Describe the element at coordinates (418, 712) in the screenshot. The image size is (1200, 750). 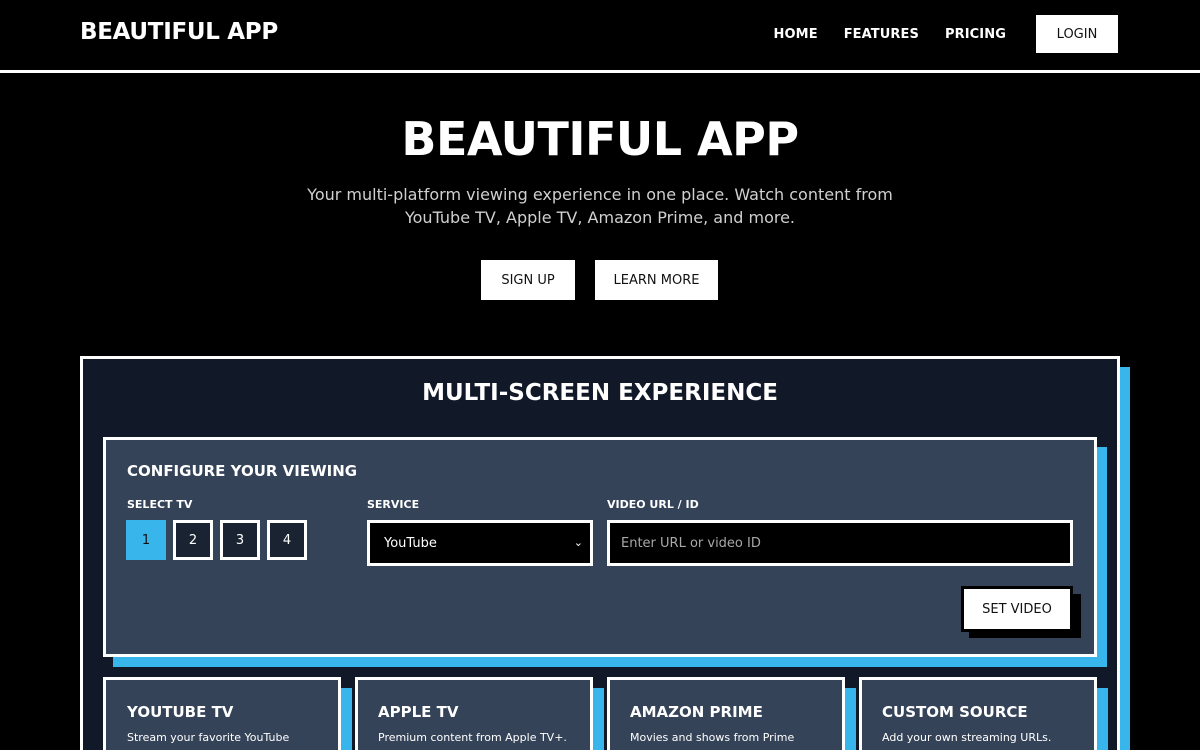
I see `card-title: APPLE TV` at that location.